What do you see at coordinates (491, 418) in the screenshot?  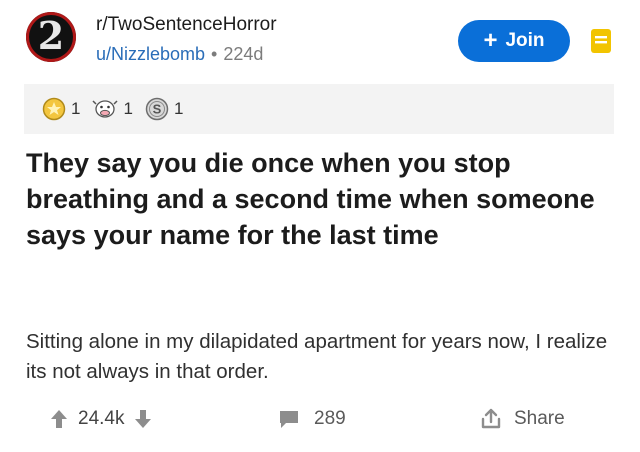 I see `share-icon` at bounding box center [491, 418].